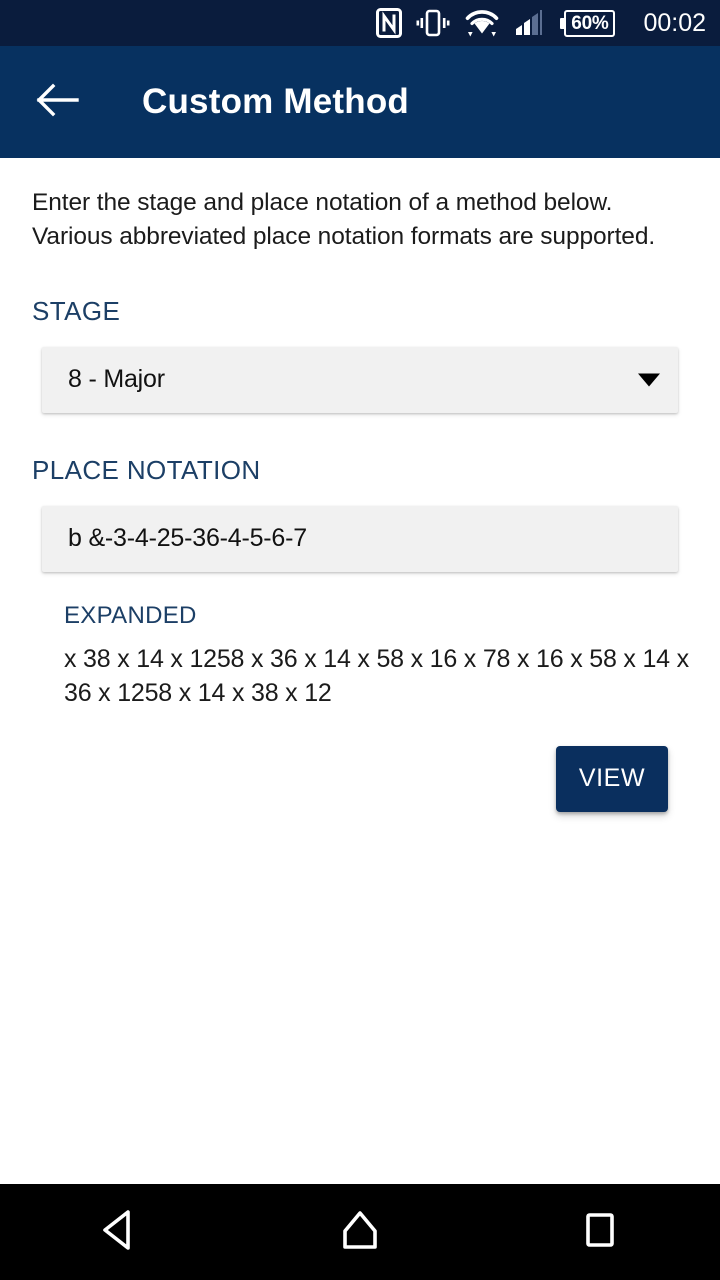 This screenshot has height=1280, width=720. I want to click on wifi-icon, so click(482, 23).